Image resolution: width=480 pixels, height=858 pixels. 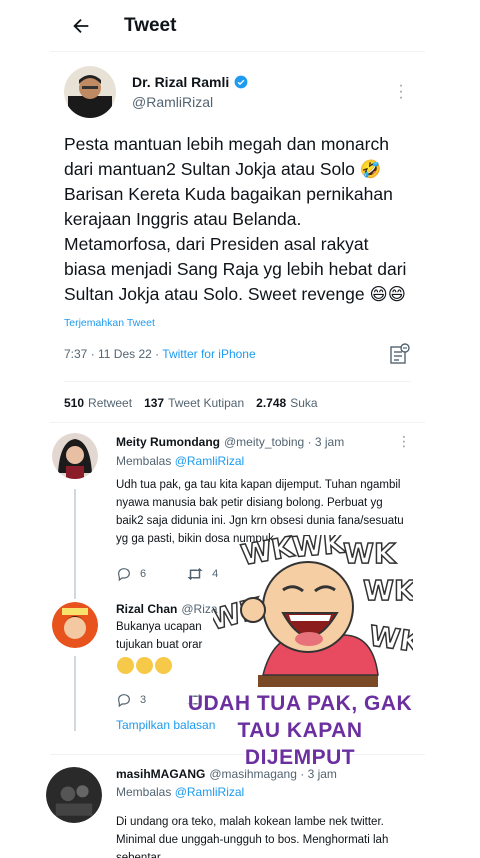 I want to click on analytics-icon, so click(x=400, y=354).